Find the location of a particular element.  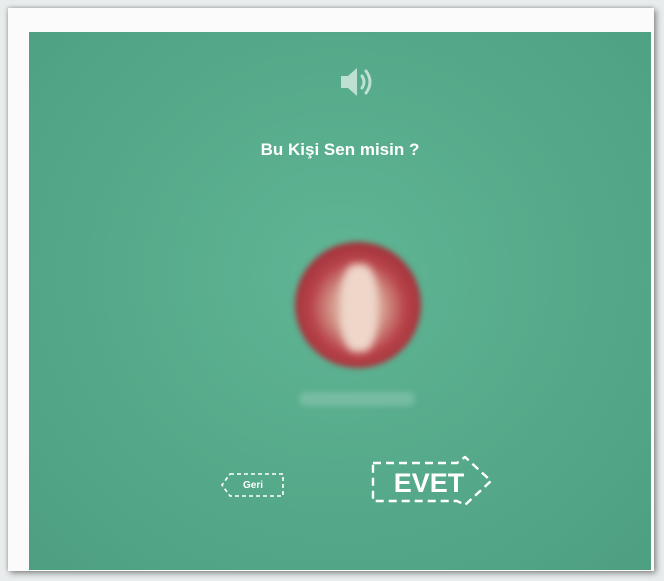

profile-name-blurred is located at coordinates (357, 399).